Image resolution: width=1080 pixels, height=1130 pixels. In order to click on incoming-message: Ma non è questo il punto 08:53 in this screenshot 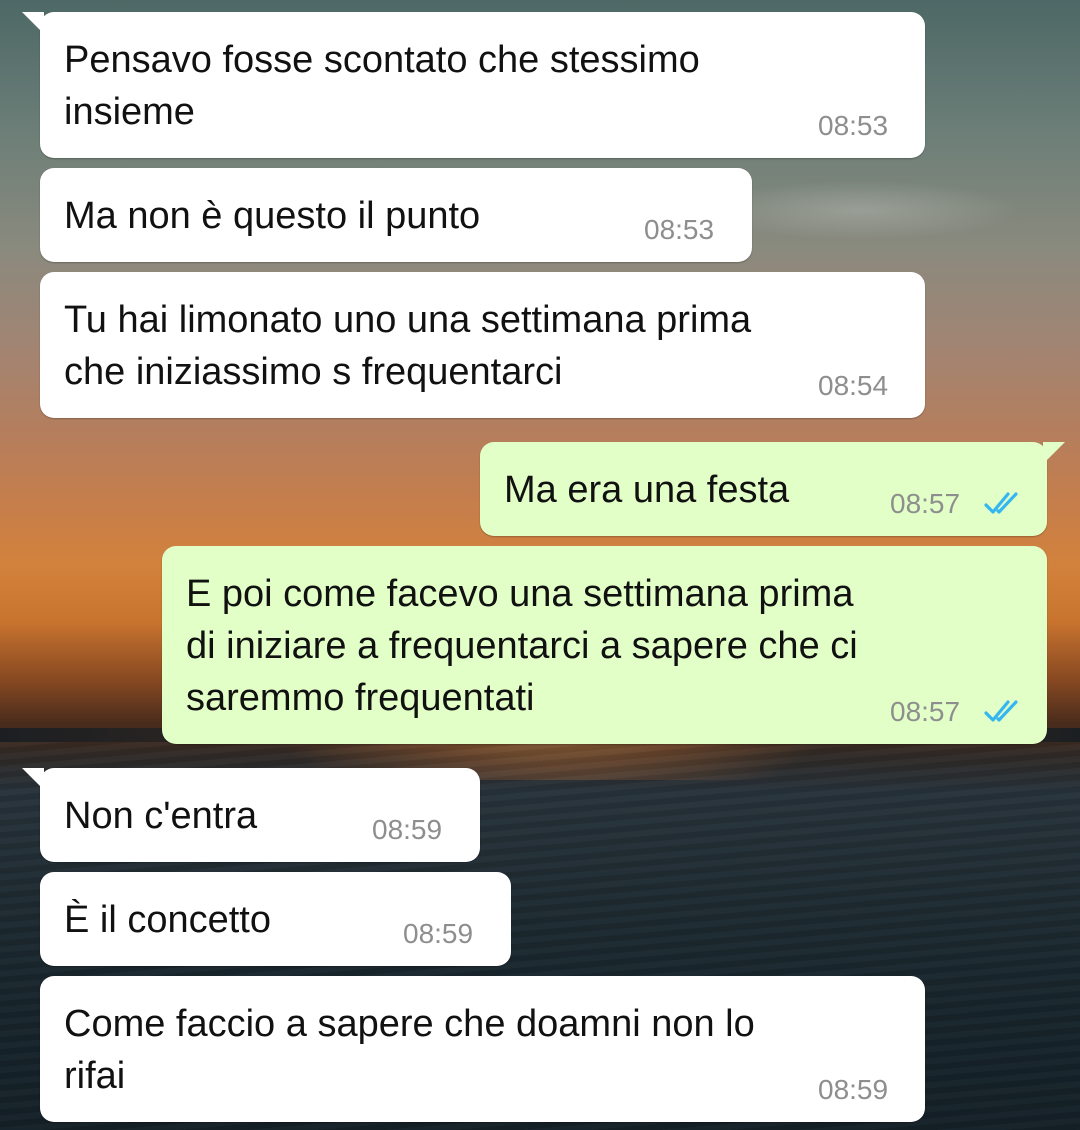, I will do `click(396, 215)`.